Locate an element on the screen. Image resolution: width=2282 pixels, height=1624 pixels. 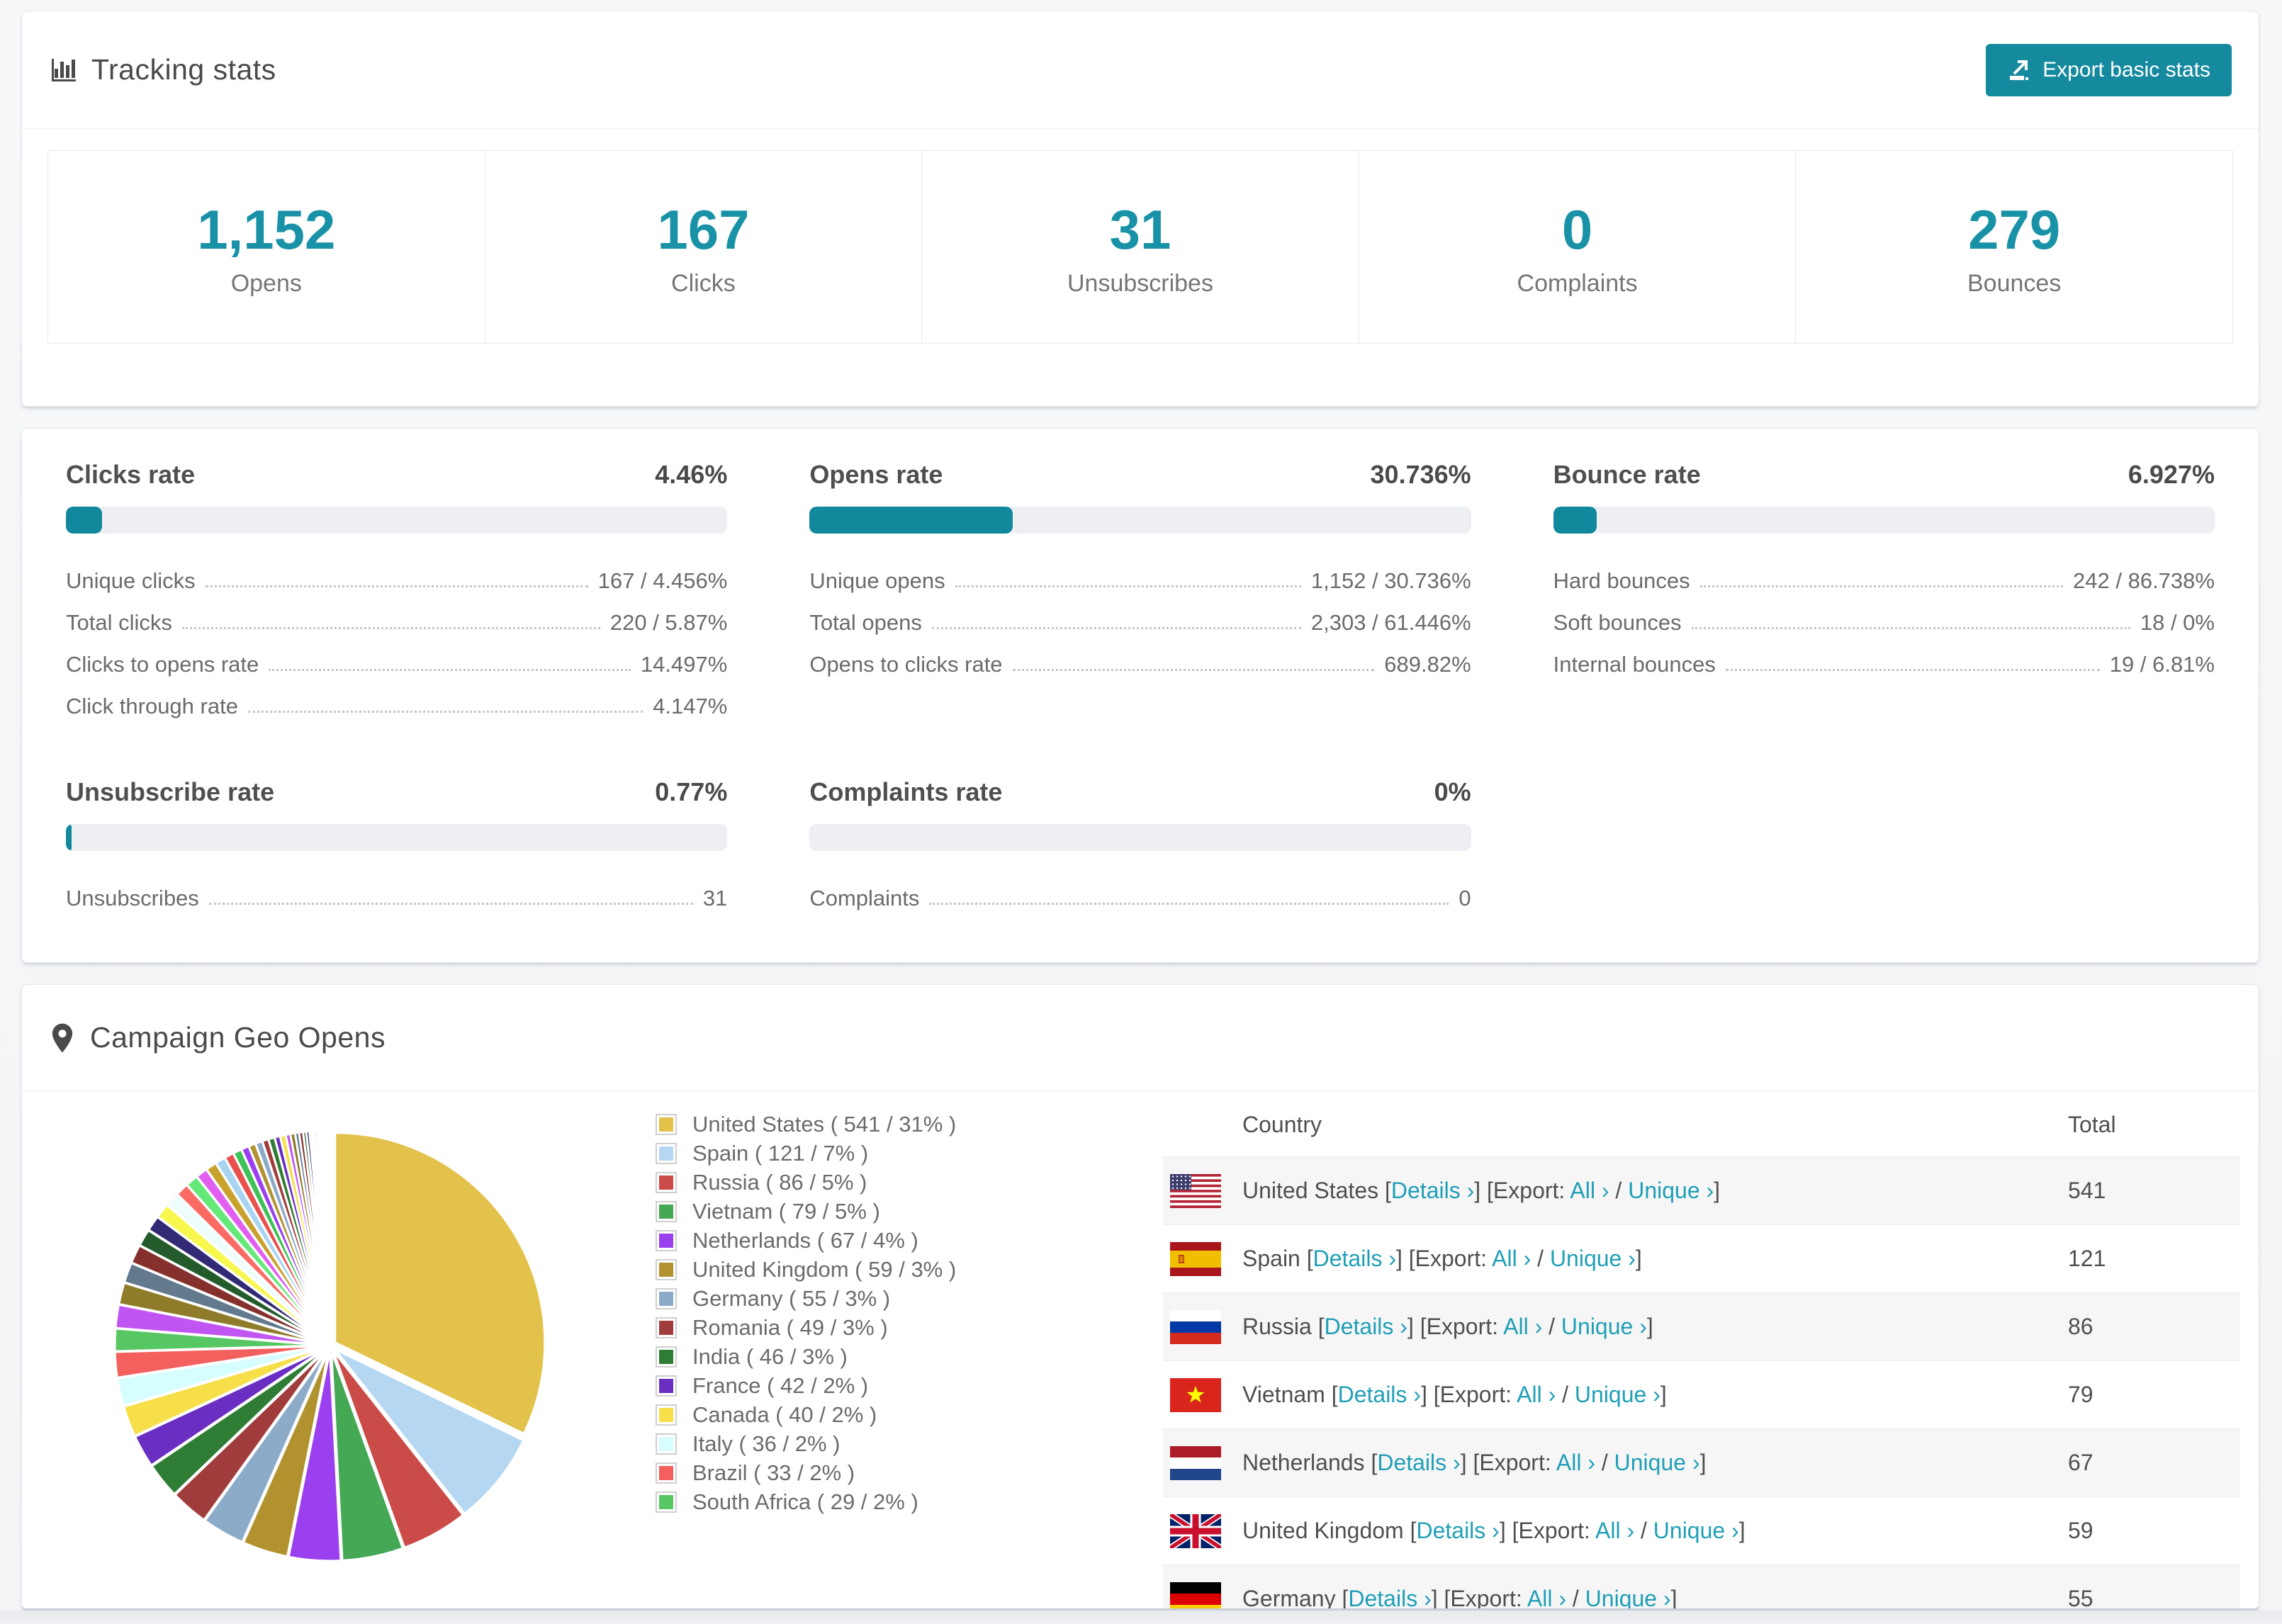
country-column-header: Country is located at coordinates (1282, 1124).